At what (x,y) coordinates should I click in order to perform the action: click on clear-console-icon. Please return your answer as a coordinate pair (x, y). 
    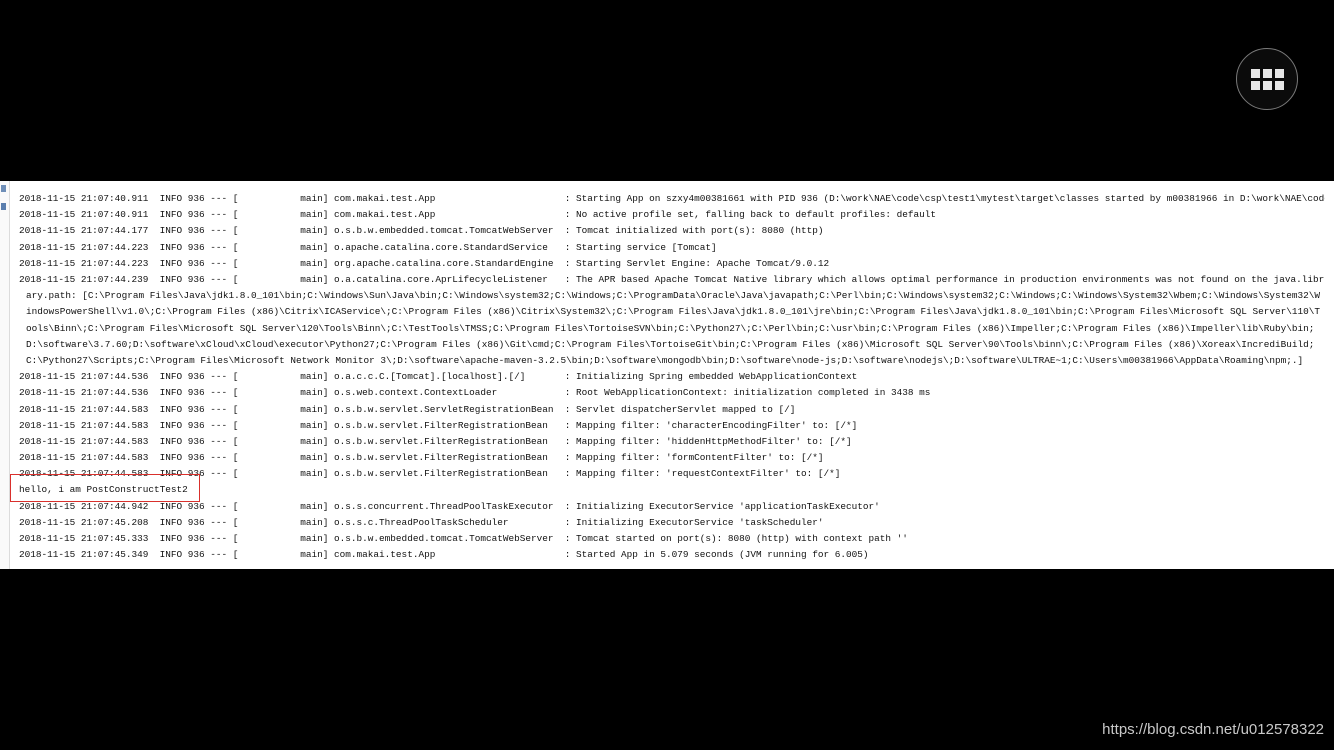
    Looking at the image, I should click on (3, 206).